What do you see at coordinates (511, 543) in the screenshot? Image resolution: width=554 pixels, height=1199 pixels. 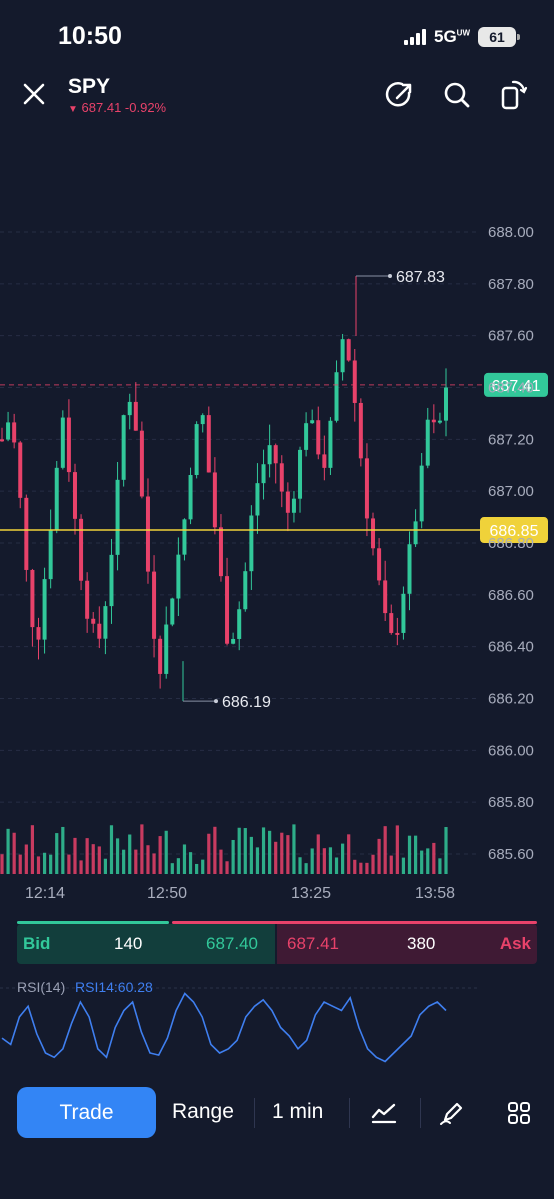 I see `price-tick-label: 686.80` at bounding box center [511, 543].